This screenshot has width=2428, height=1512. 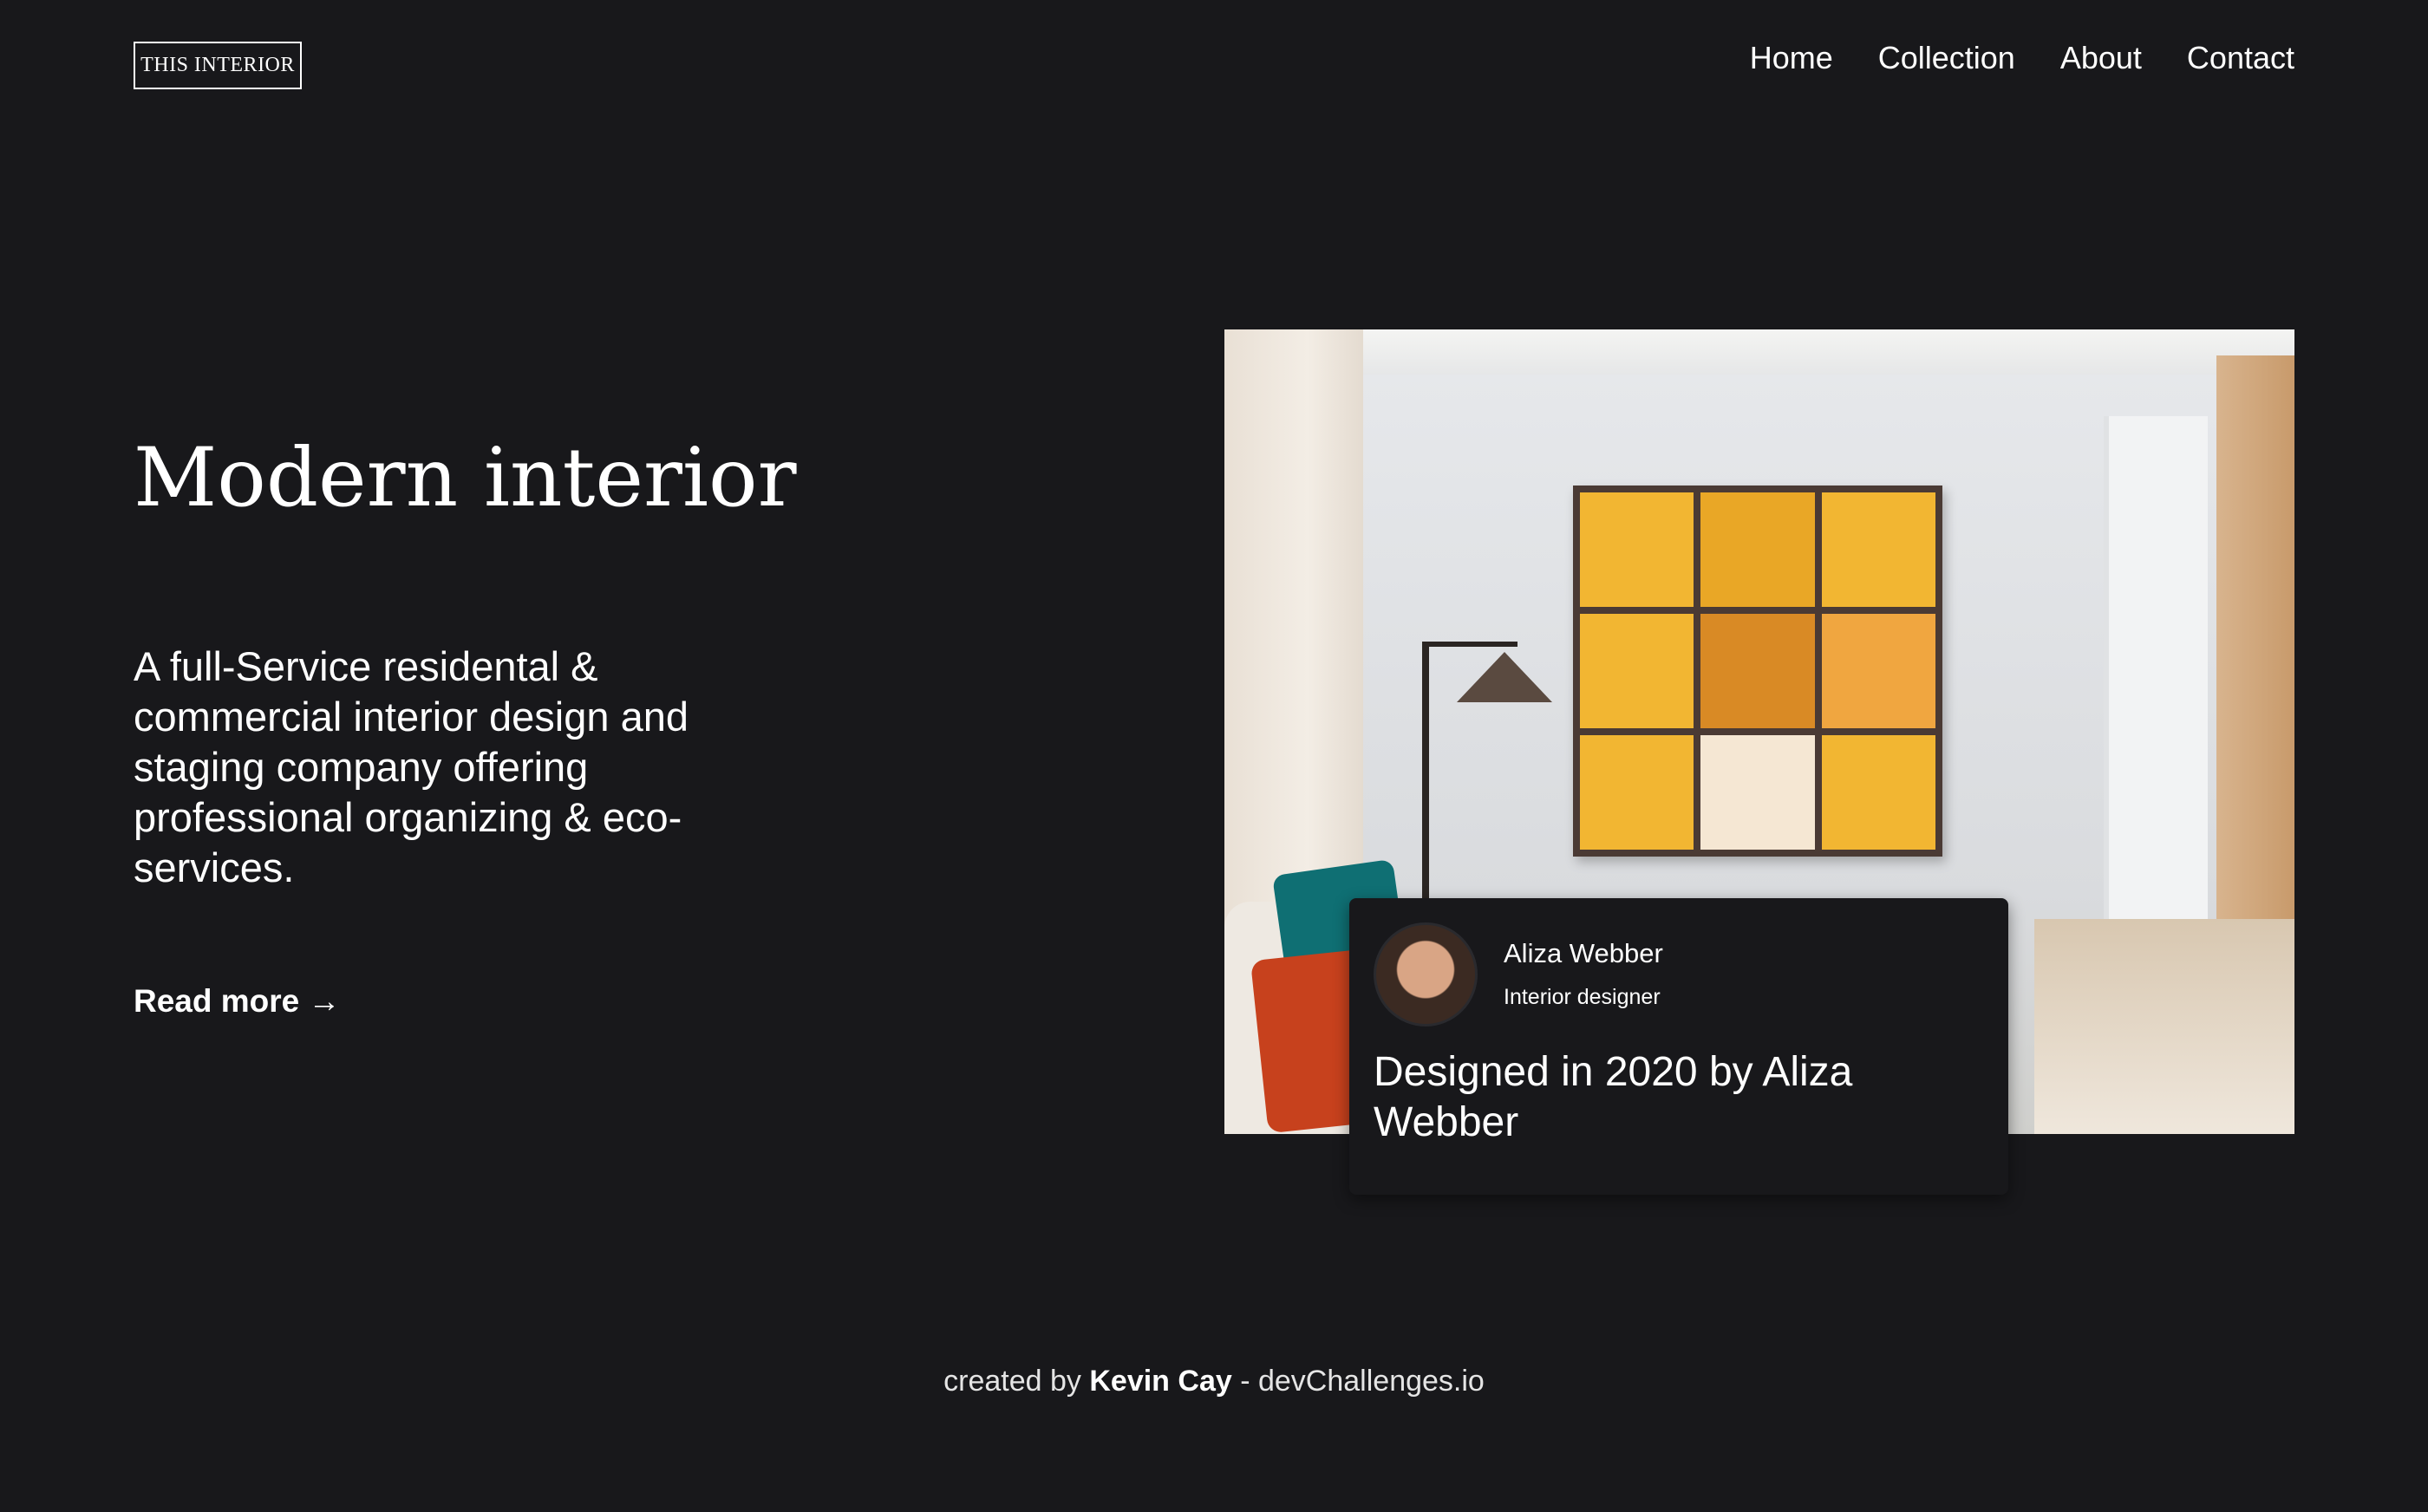 I want to click on footer-suffix: - devChallenges.io, so click(x=1362, y=1382).